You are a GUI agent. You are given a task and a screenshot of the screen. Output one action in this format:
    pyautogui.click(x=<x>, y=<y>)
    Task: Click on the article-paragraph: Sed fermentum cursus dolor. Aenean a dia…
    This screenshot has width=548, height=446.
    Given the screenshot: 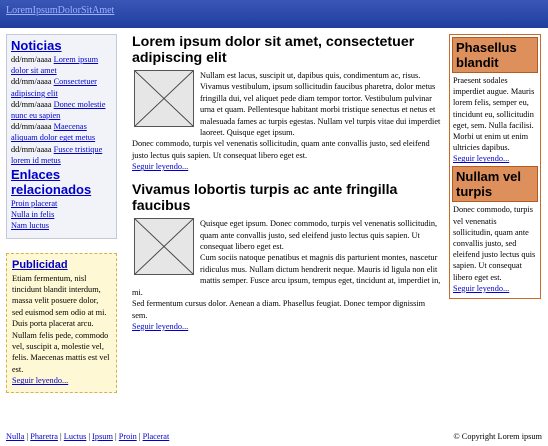 What is the action you would take?
    pyautogui.click(x=279, y=309)
    